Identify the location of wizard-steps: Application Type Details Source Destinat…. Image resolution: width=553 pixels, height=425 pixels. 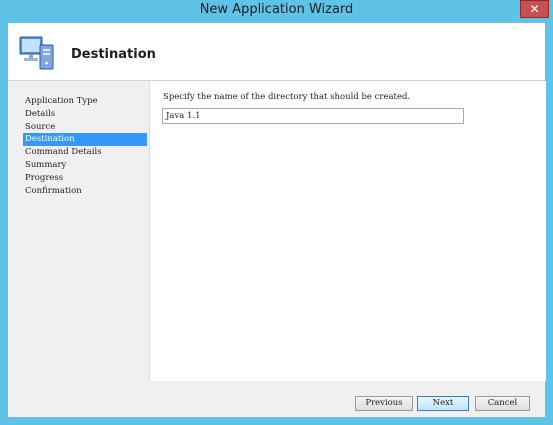
(85, 146).